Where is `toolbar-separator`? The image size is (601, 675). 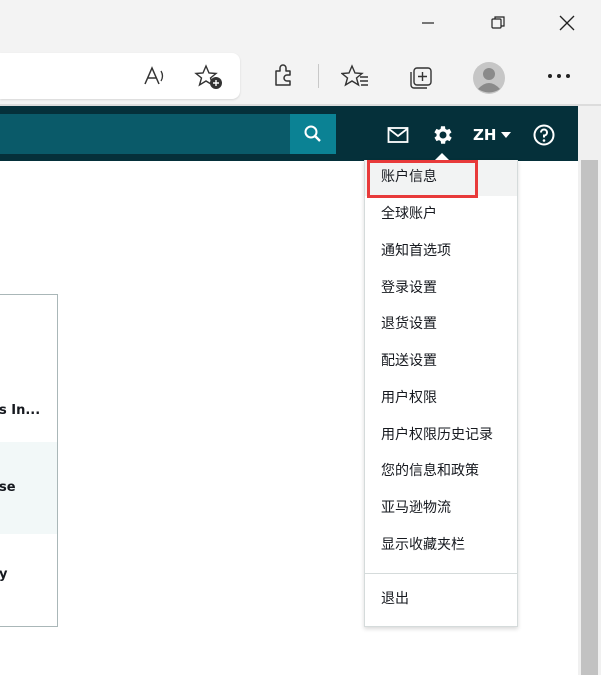
toolbar-separator is located at coordinates (318, 76).